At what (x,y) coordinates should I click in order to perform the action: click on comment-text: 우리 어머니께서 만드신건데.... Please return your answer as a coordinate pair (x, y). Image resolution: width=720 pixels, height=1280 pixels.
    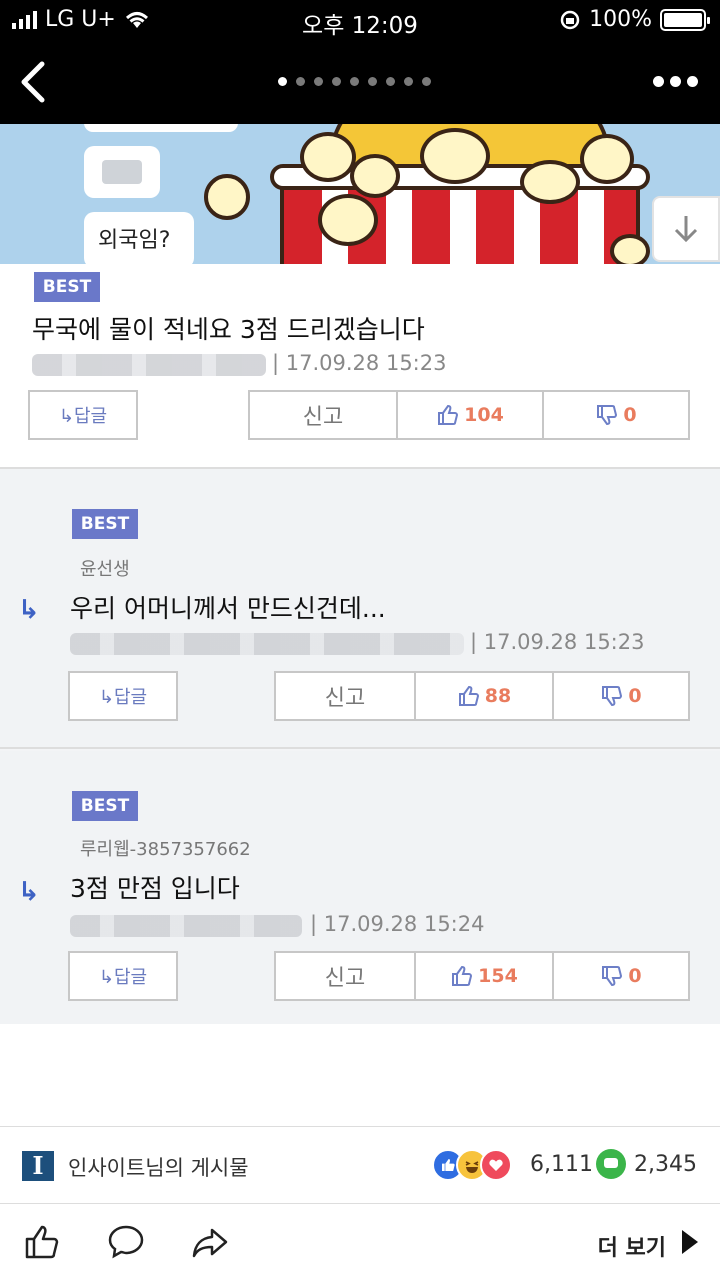
    Looking at the image, I should click on (228, 608).